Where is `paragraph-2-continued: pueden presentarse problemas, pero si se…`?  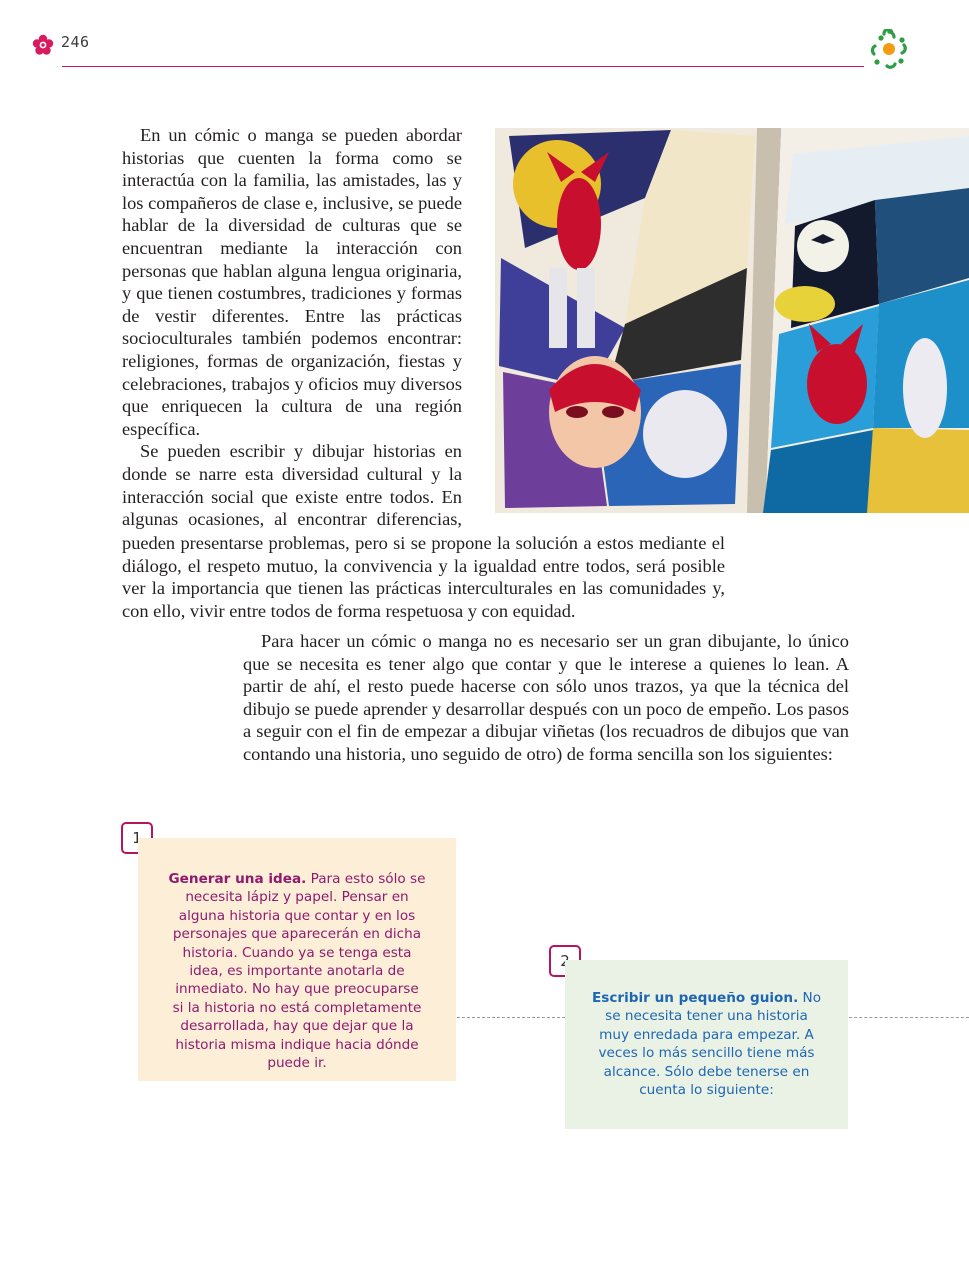
paragraph-2-continued: pueden presentarse problemas, pero si se… is located at coordinates (423, 577).